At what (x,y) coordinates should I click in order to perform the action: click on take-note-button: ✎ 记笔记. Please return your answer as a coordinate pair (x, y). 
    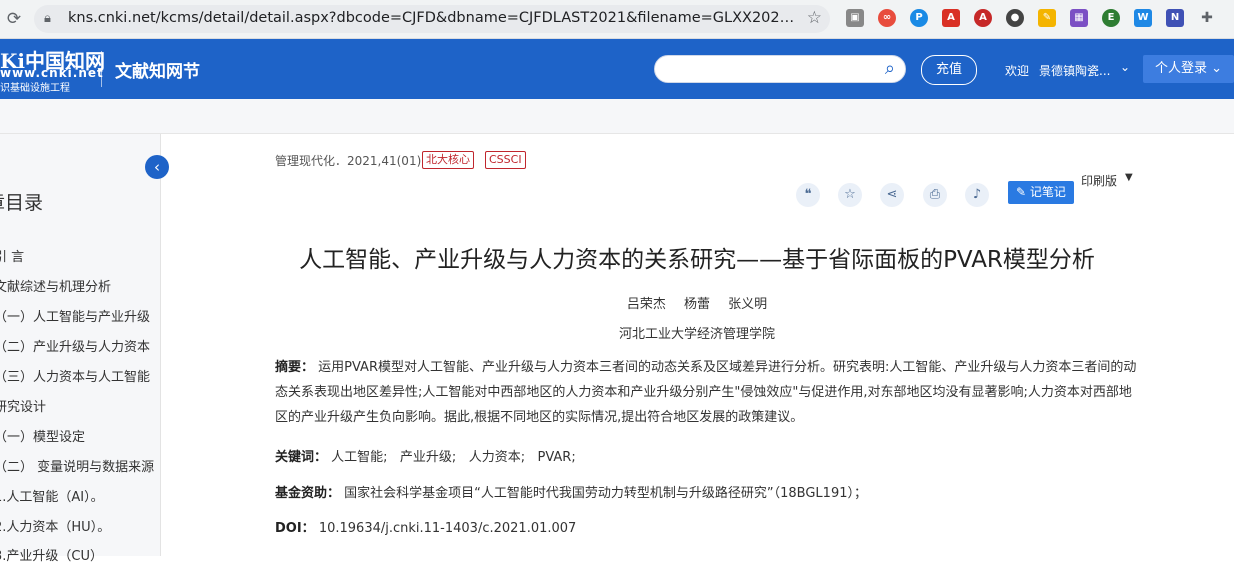
    Looking at the image, I should click on (1041, 192).